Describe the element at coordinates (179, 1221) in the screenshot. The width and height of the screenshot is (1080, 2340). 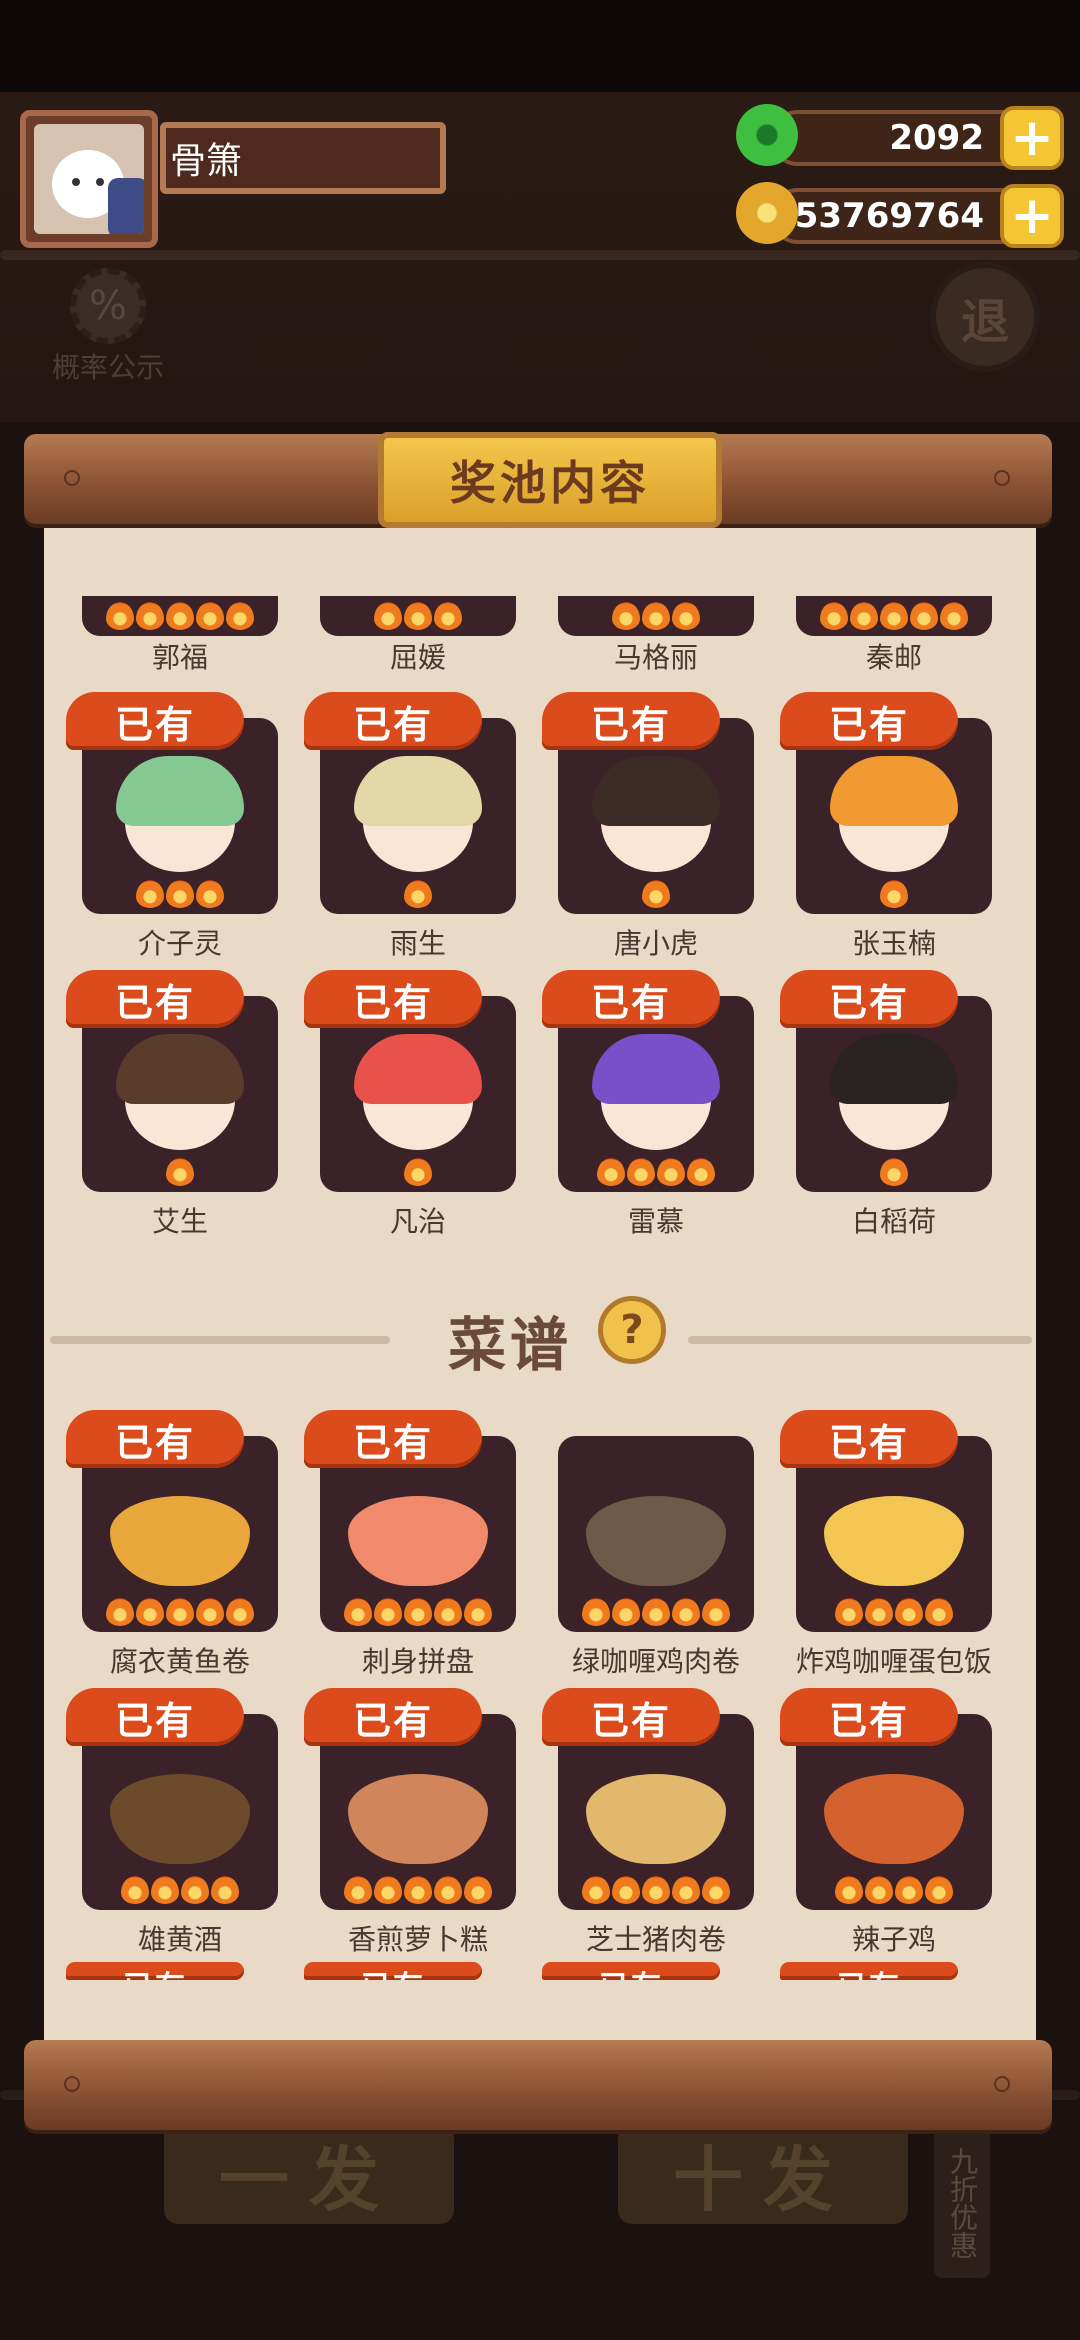
I see `item-name: 艾生` at that location.